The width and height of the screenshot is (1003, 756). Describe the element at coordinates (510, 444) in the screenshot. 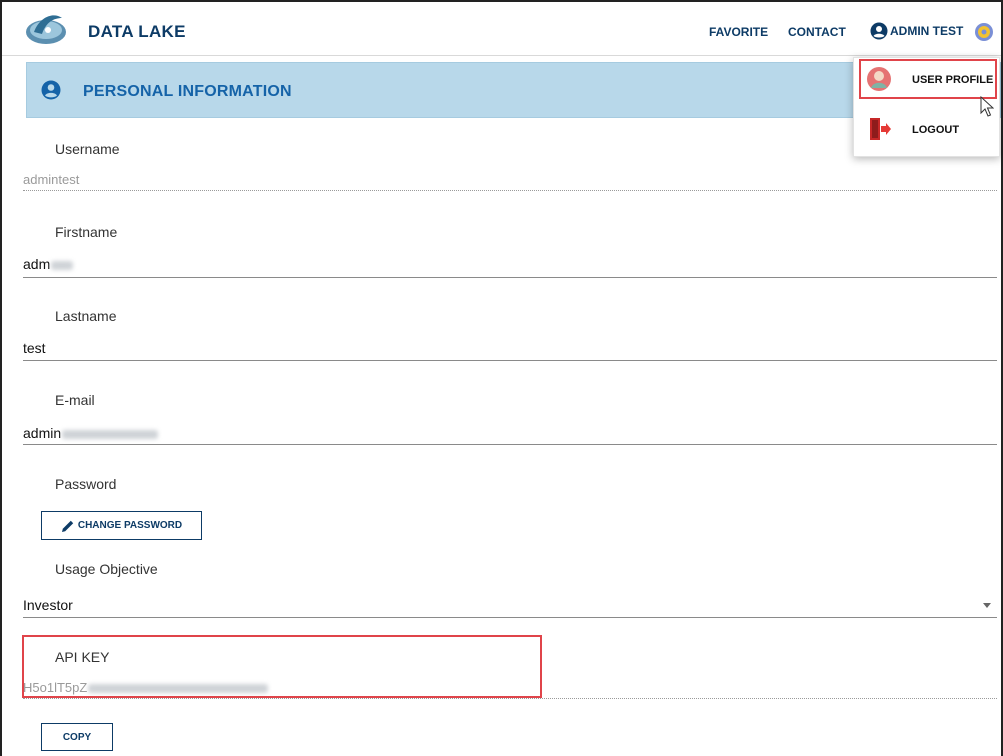

I see `email-underline` at that location.